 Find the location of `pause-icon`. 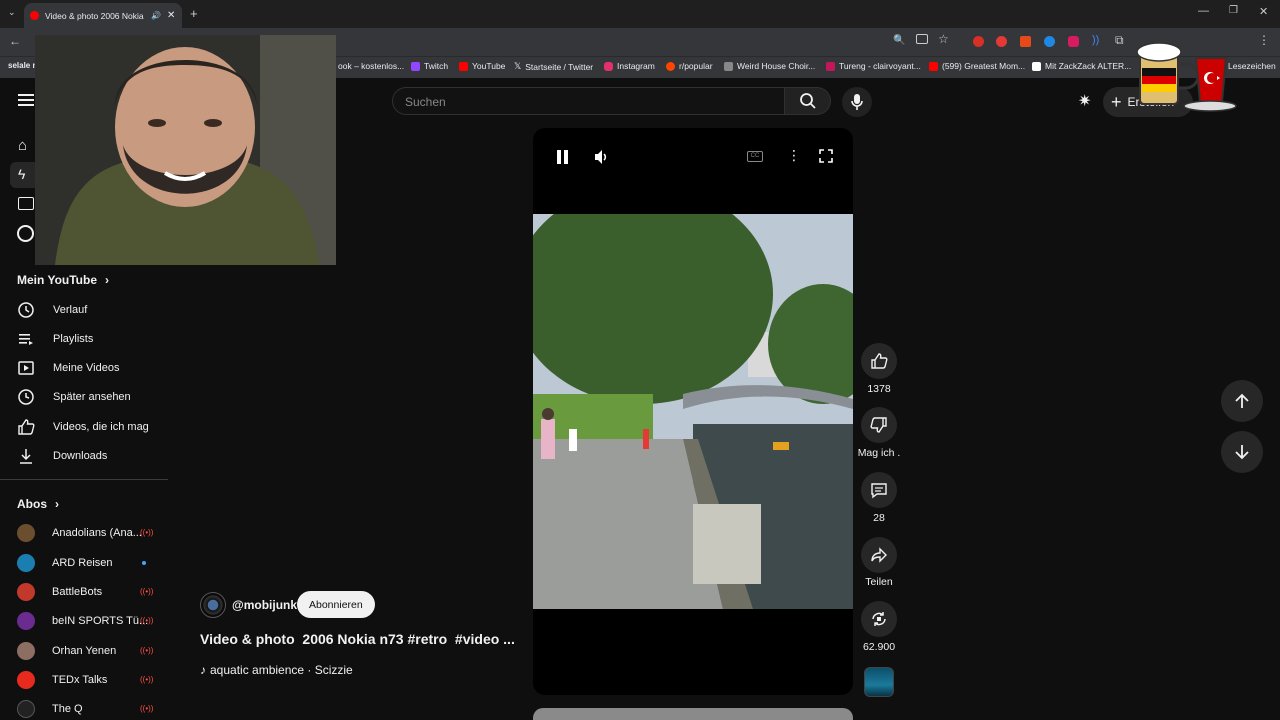

pause-icon is located at coordinates (563, 159).